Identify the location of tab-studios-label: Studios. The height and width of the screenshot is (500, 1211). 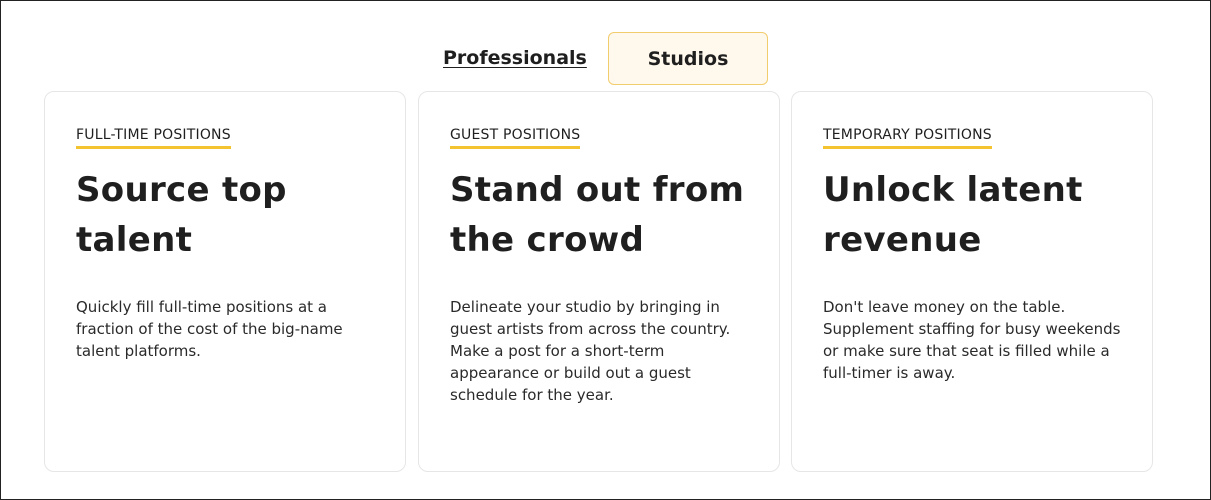
(688, 58).